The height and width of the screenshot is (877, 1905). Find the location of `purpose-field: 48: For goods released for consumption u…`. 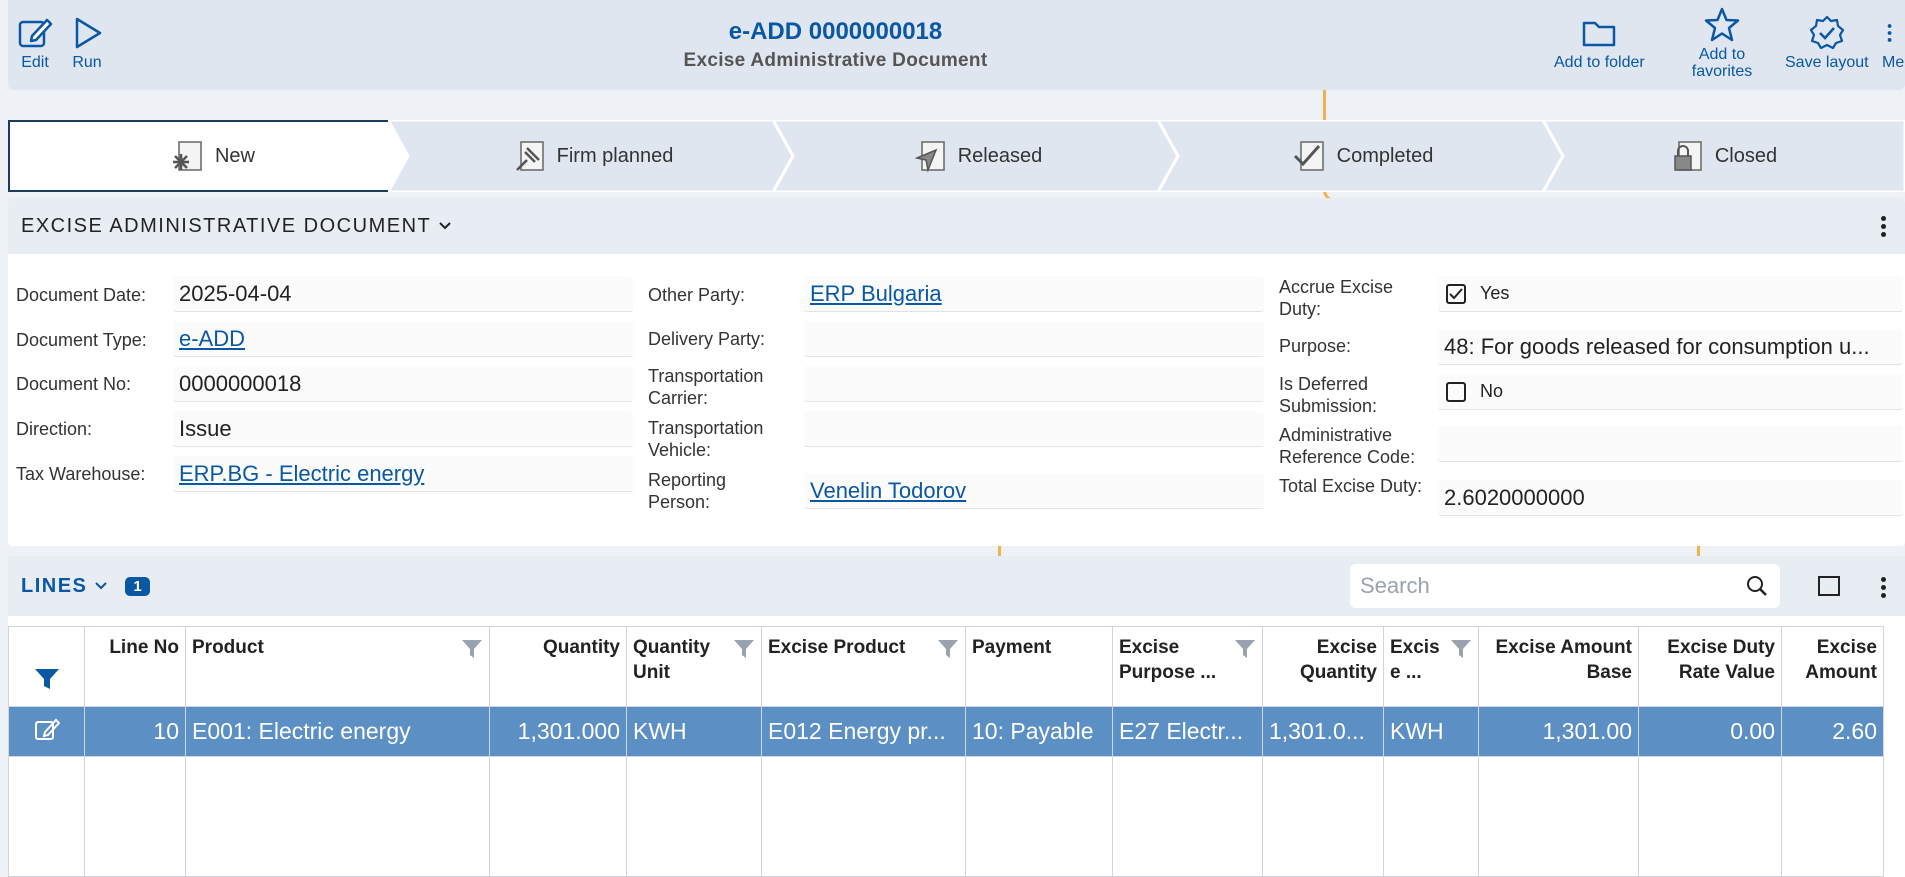

purpose-field: 48: For goods released for consumption u… is located at coordinates (1670, 347).